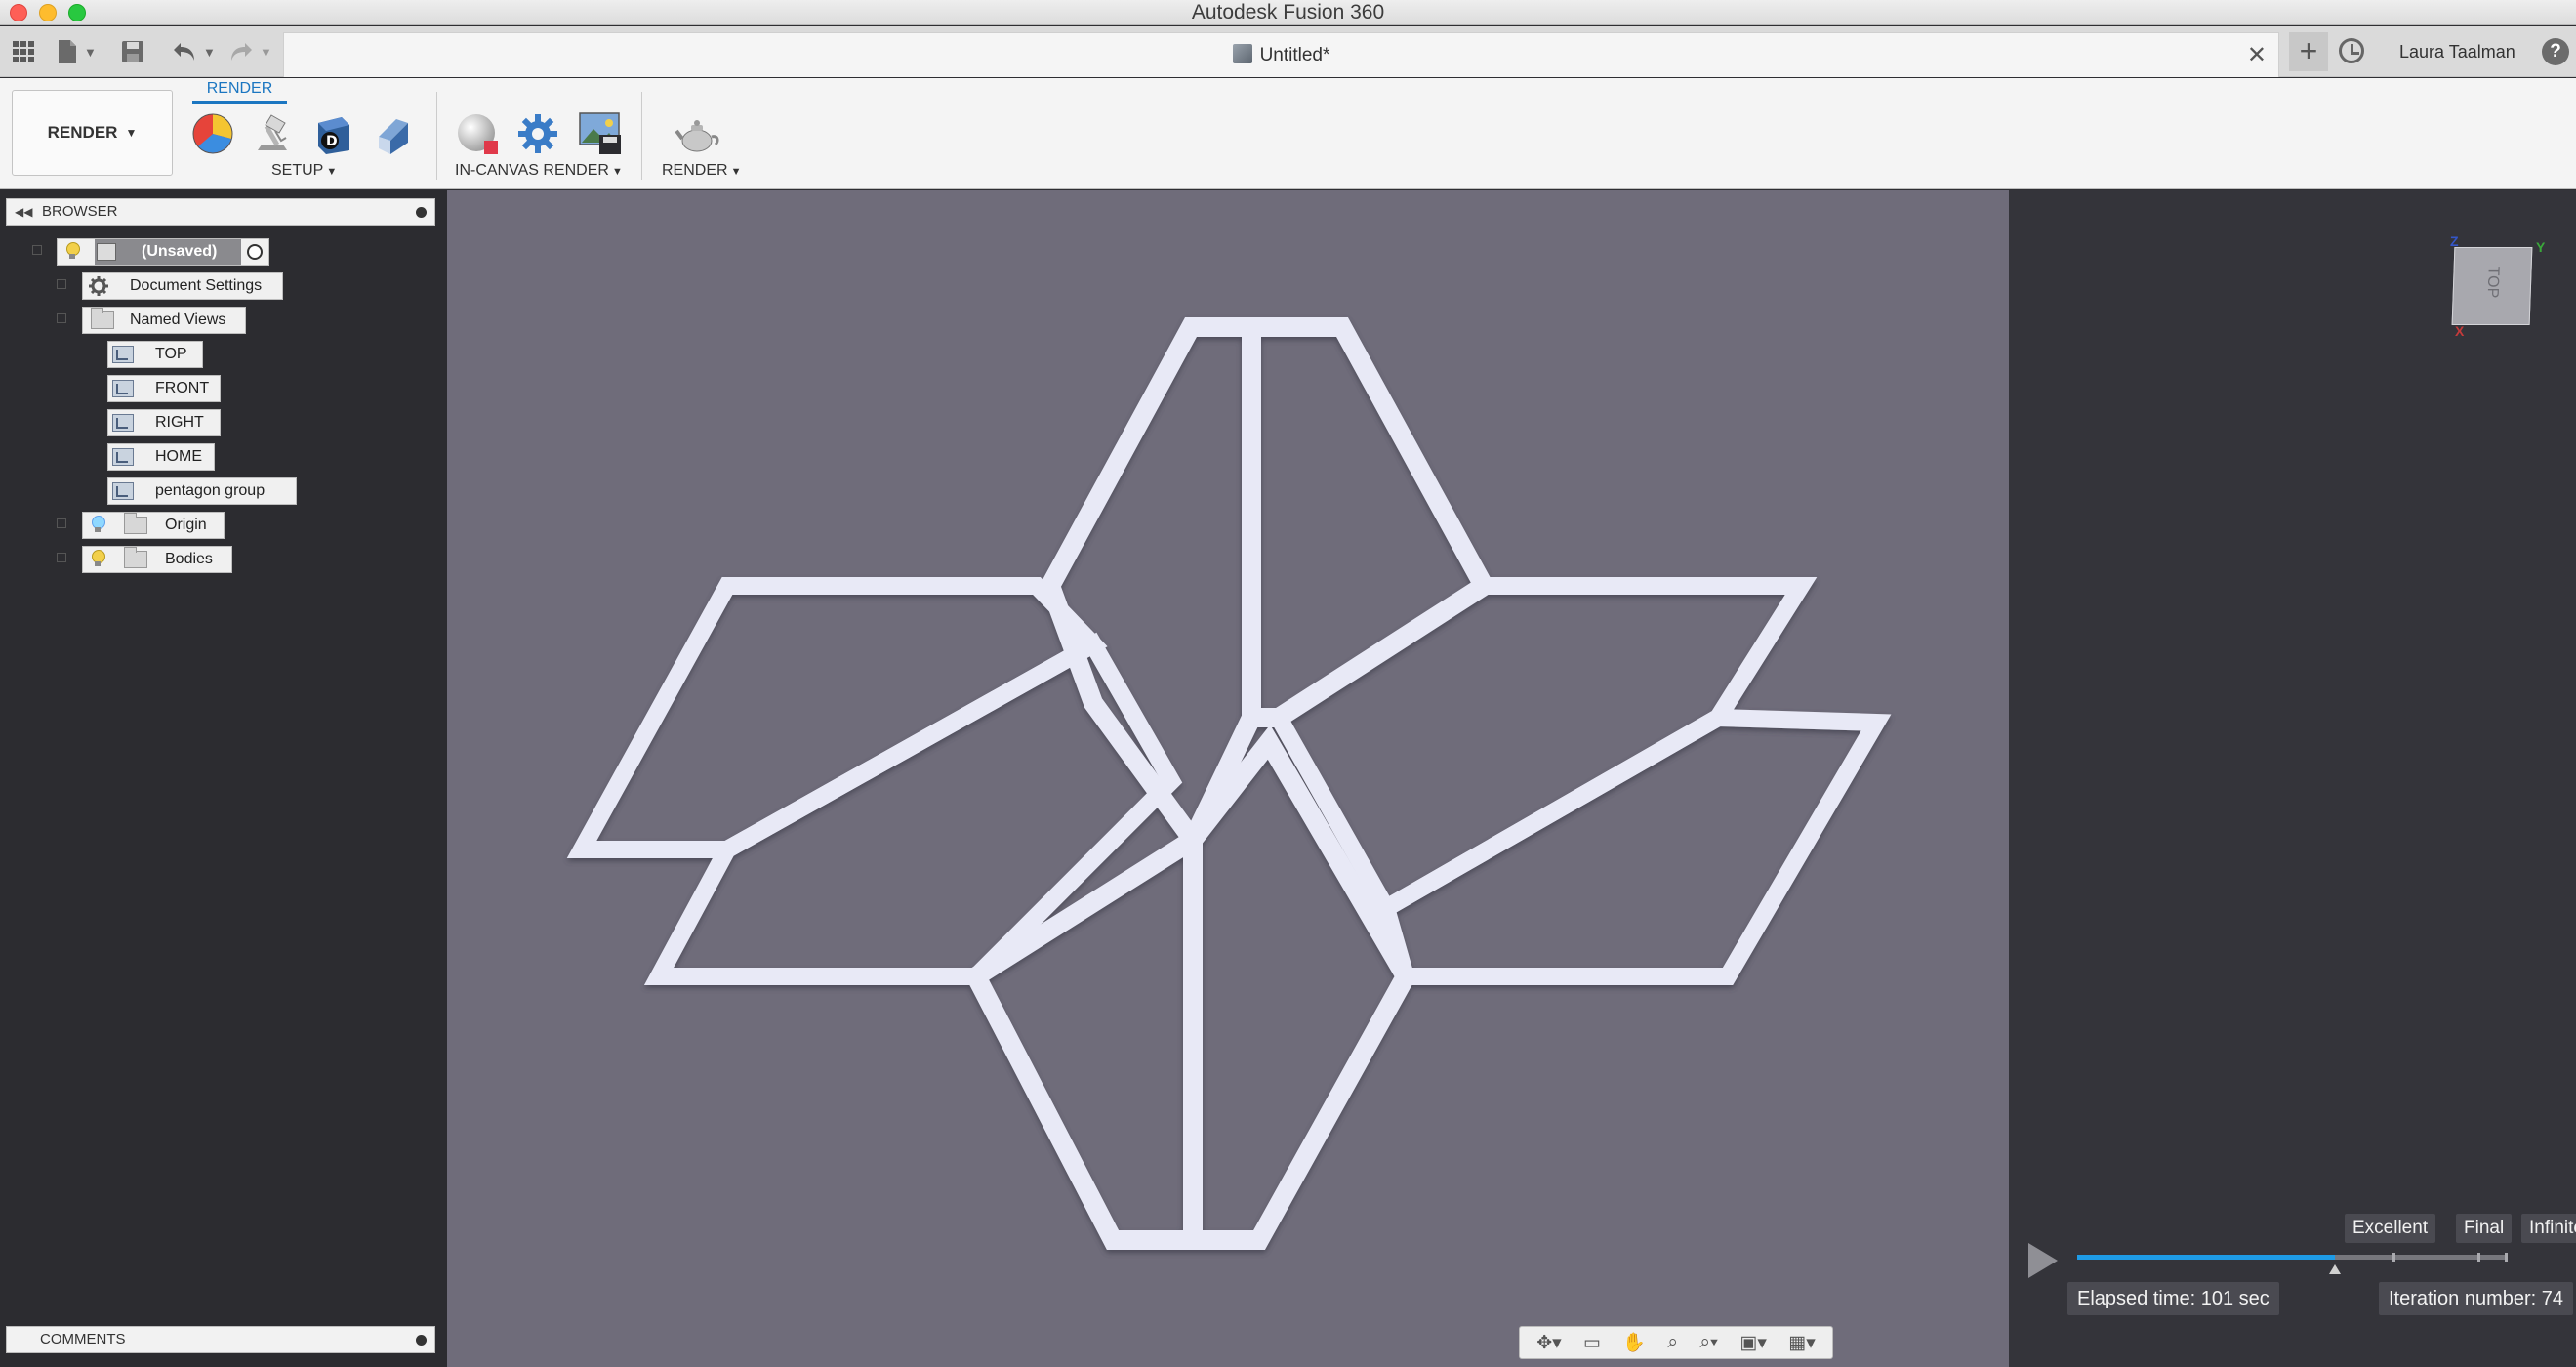 The height and width of the screenshot is (1367, 2576). What do you see at coordinates (539, 171) in the screenshot?
I see `in-canvas-render-group-menu: IN-CANVAS RENDER ▼` at bounding box center [539, 171].